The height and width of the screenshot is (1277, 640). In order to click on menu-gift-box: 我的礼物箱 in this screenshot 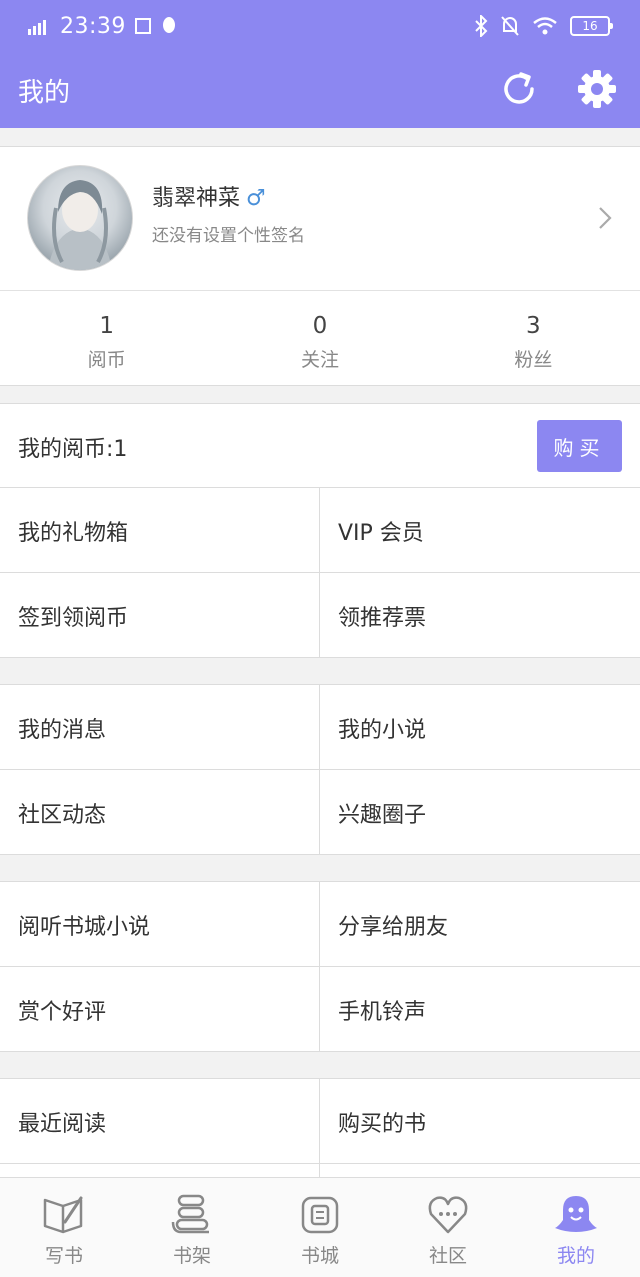, I will do `click(160, 530)`.